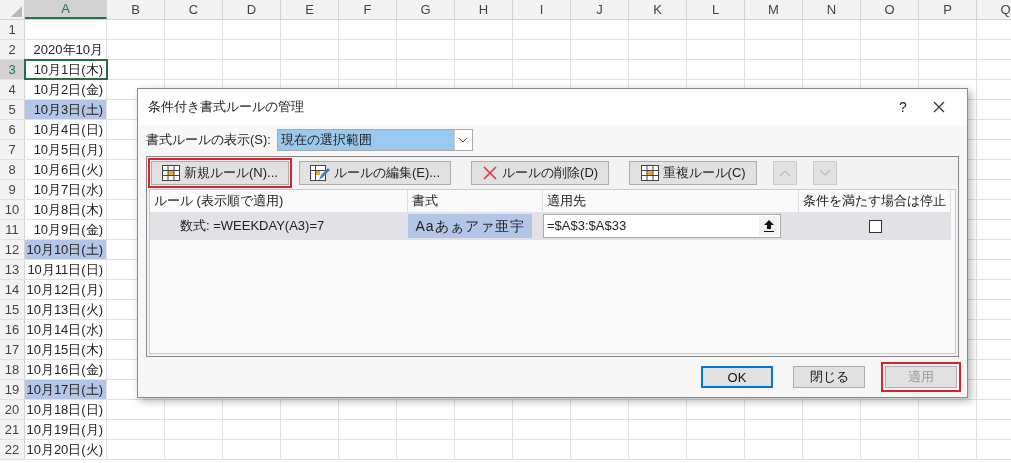  What do you see at coordinates (12, 409) in the screenshot?
I see `row-header: 20` at bounding box center [12, 409].